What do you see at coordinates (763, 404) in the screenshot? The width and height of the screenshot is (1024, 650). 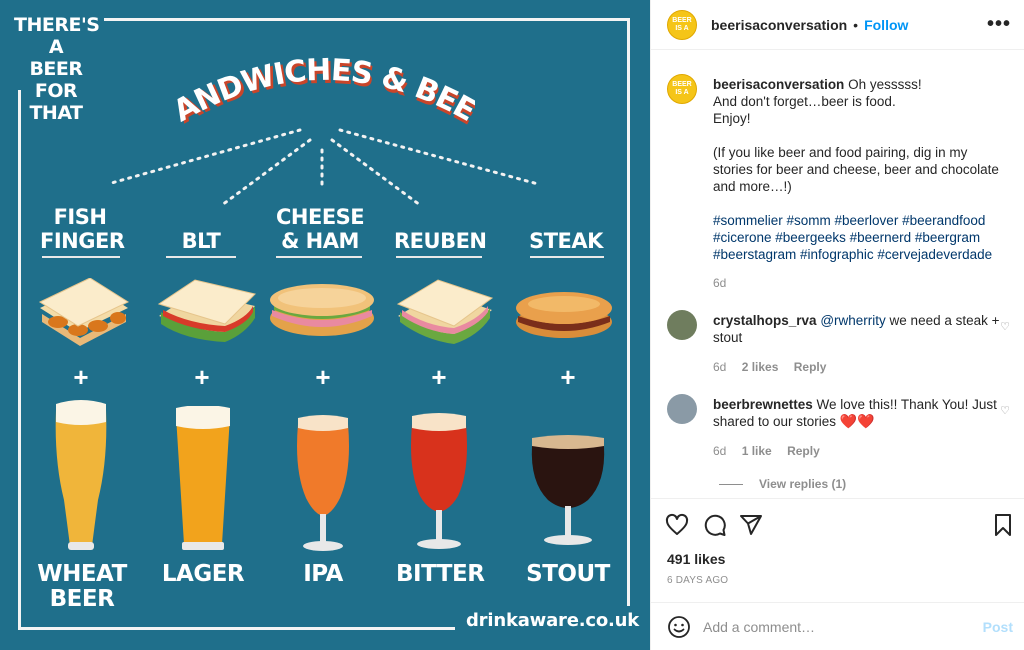 I see `commenter-username: beerbrewnettes` at bounding box center [763, 404].